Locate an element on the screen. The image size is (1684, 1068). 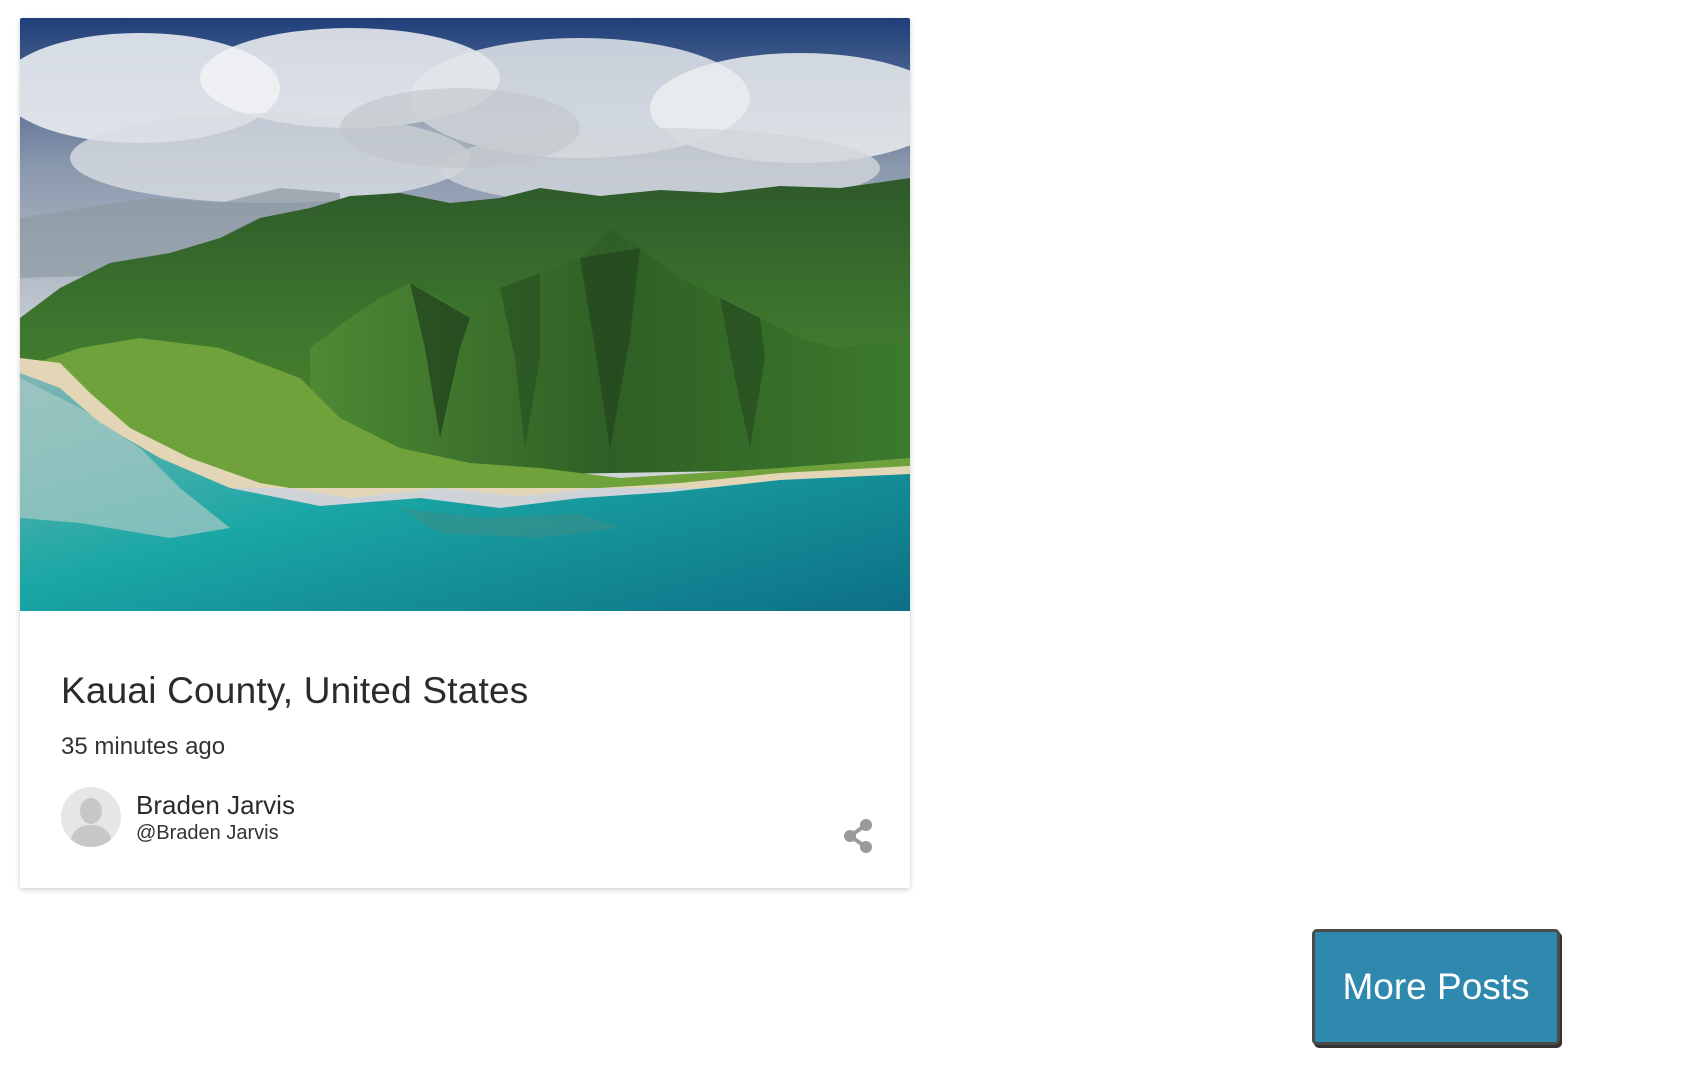
share-icon is located at coordinates (858, 836).